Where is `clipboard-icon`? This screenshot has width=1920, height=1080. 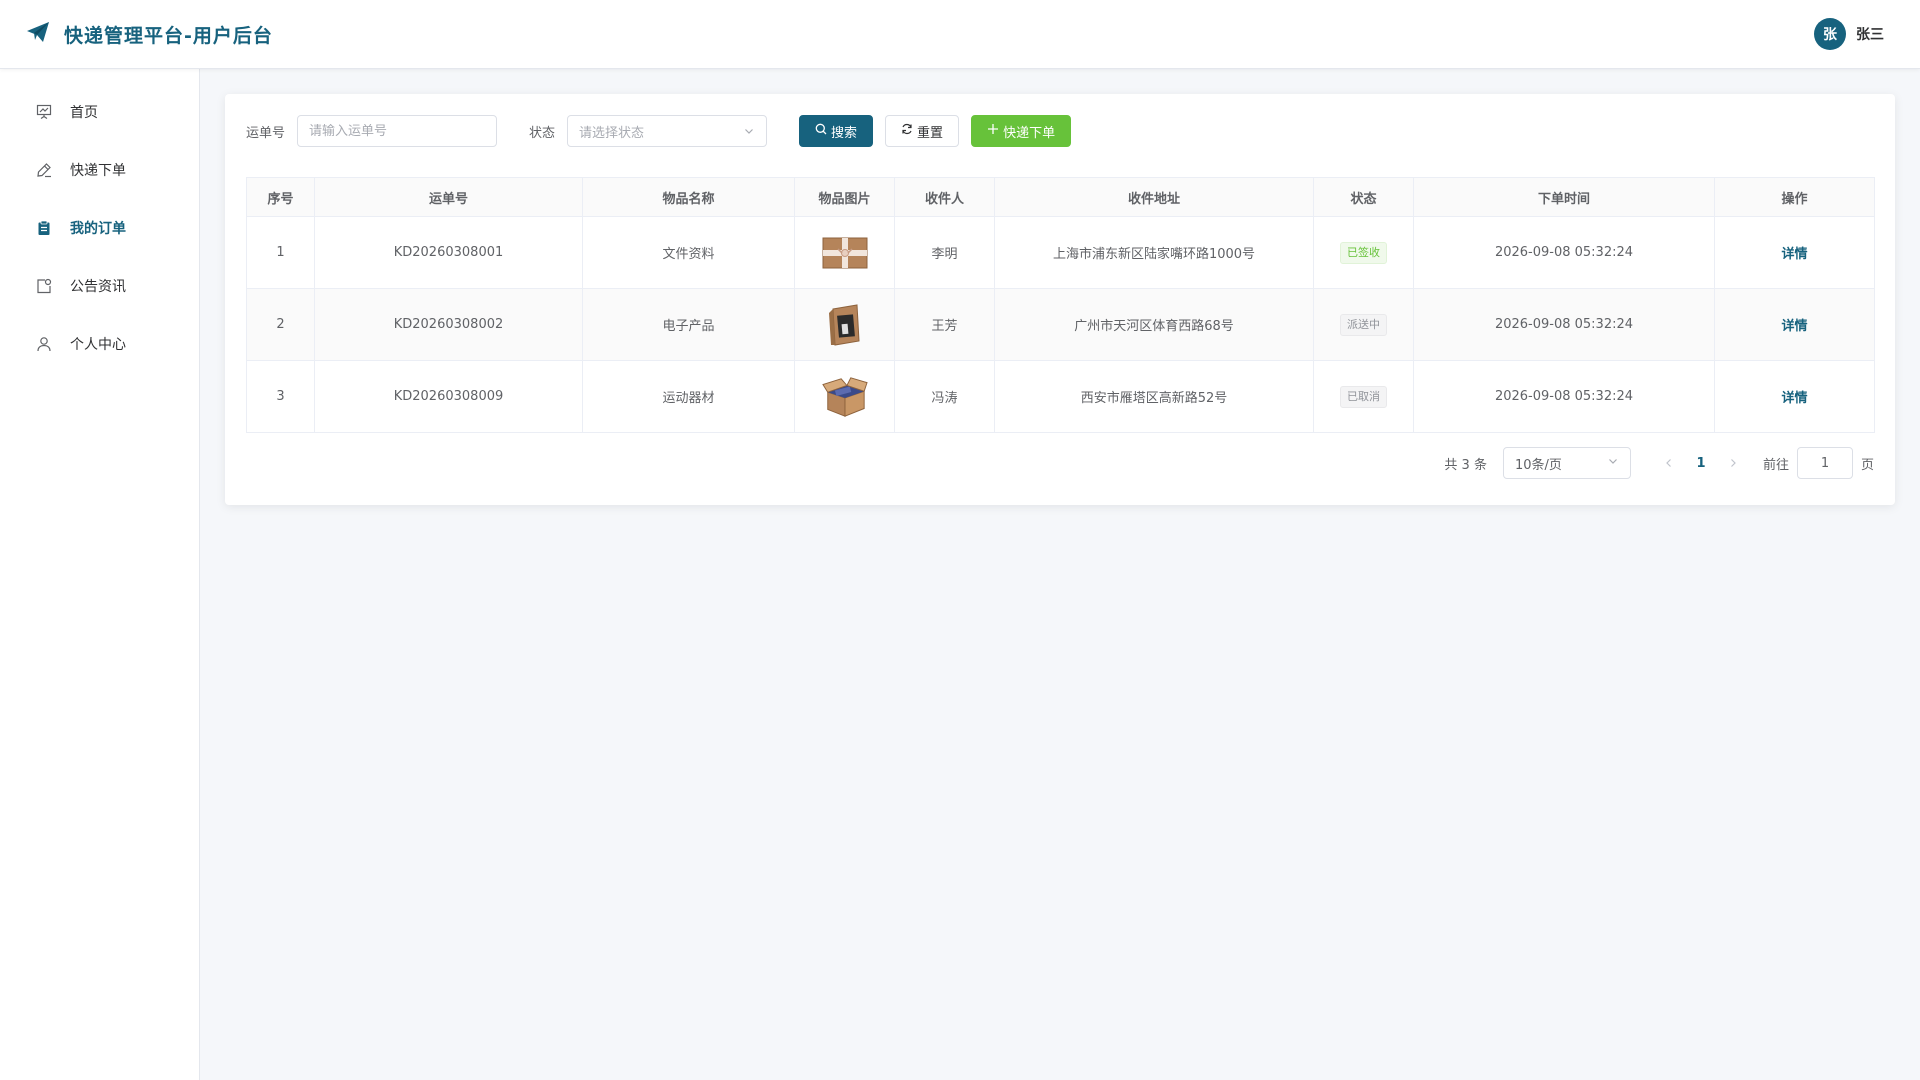
clipboard-icon is located at coordinates (44, 228).